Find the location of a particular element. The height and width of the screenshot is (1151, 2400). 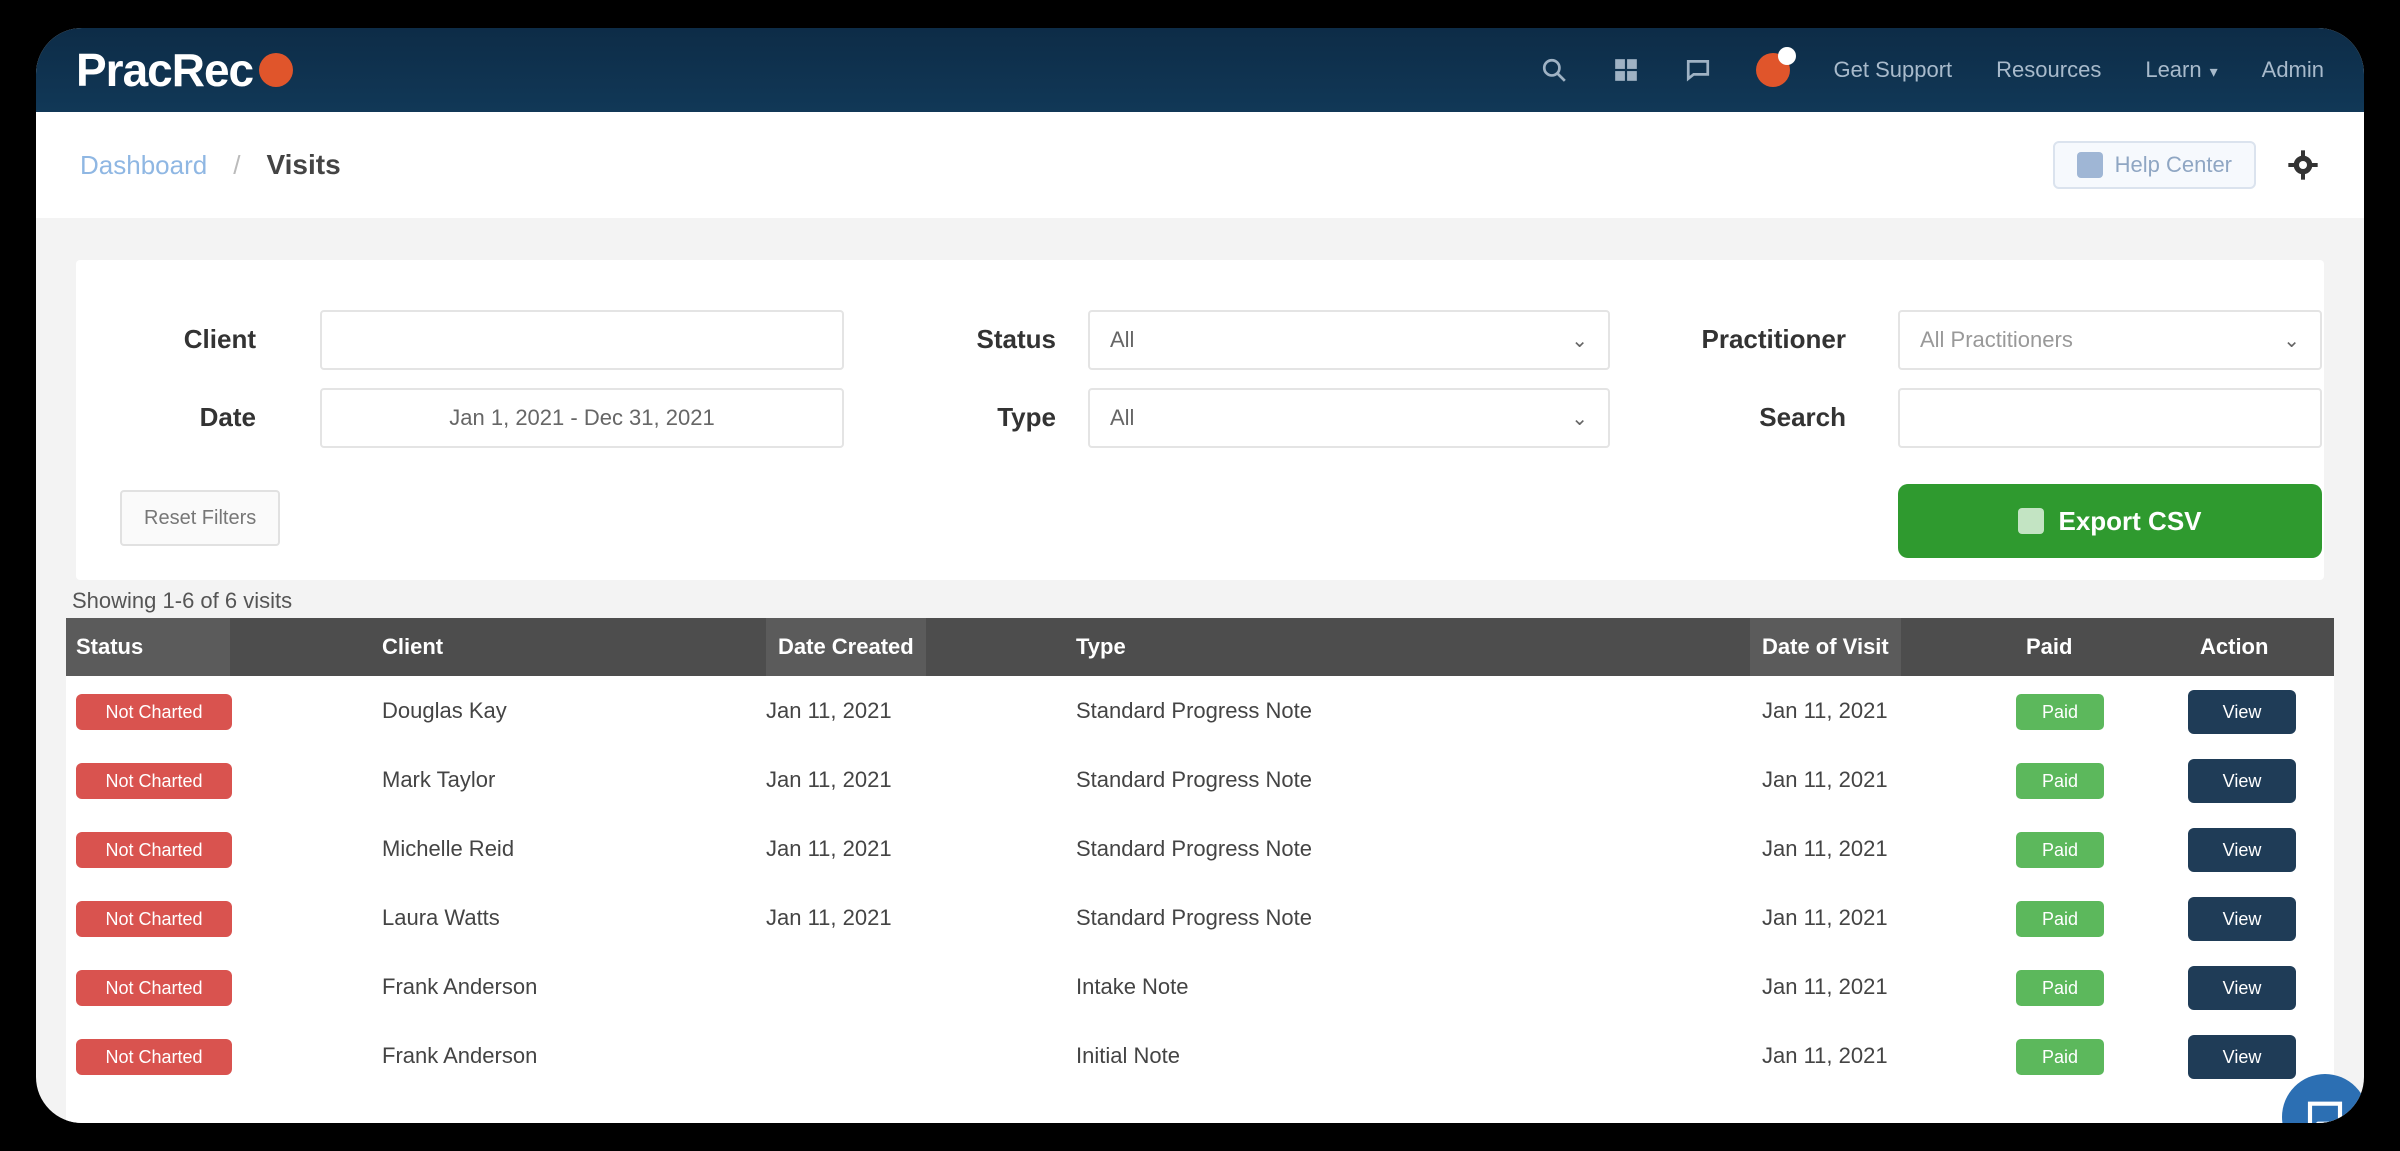

help-center-button: Help Center is located at coordinates (2154, 165).